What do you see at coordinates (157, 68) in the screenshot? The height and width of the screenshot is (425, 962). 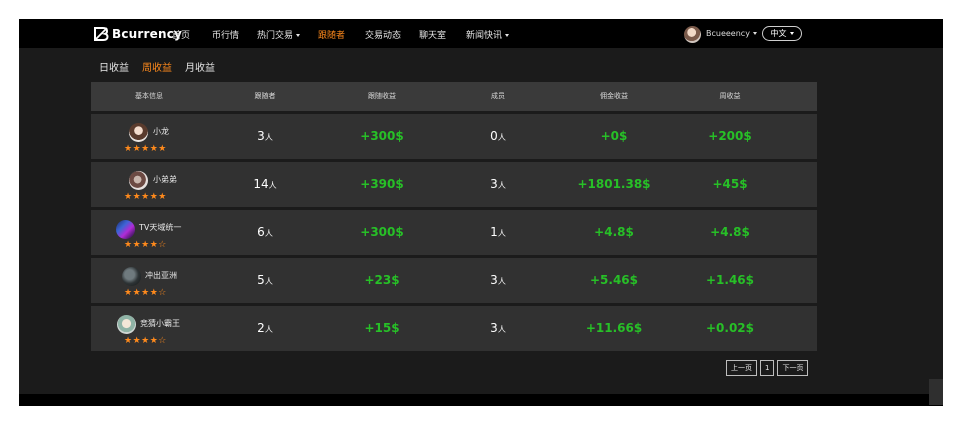 I see `tab-weekly-profit: 周收益` at bounding box center [157, 68].